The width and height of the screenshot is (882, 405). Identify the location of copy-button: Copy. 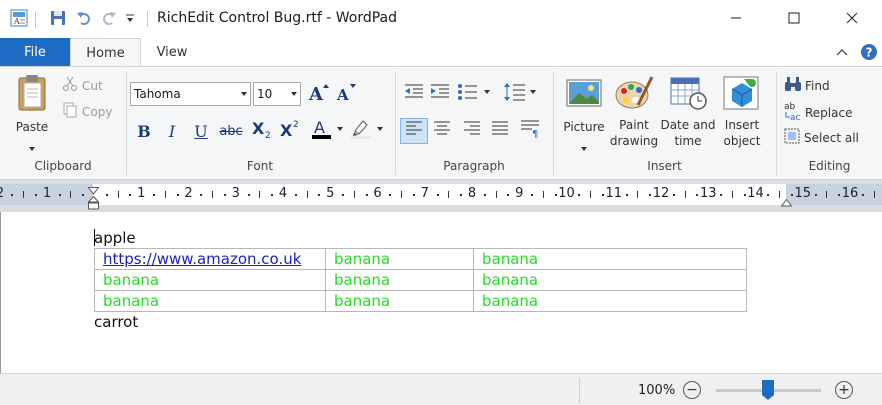
(87, 111).